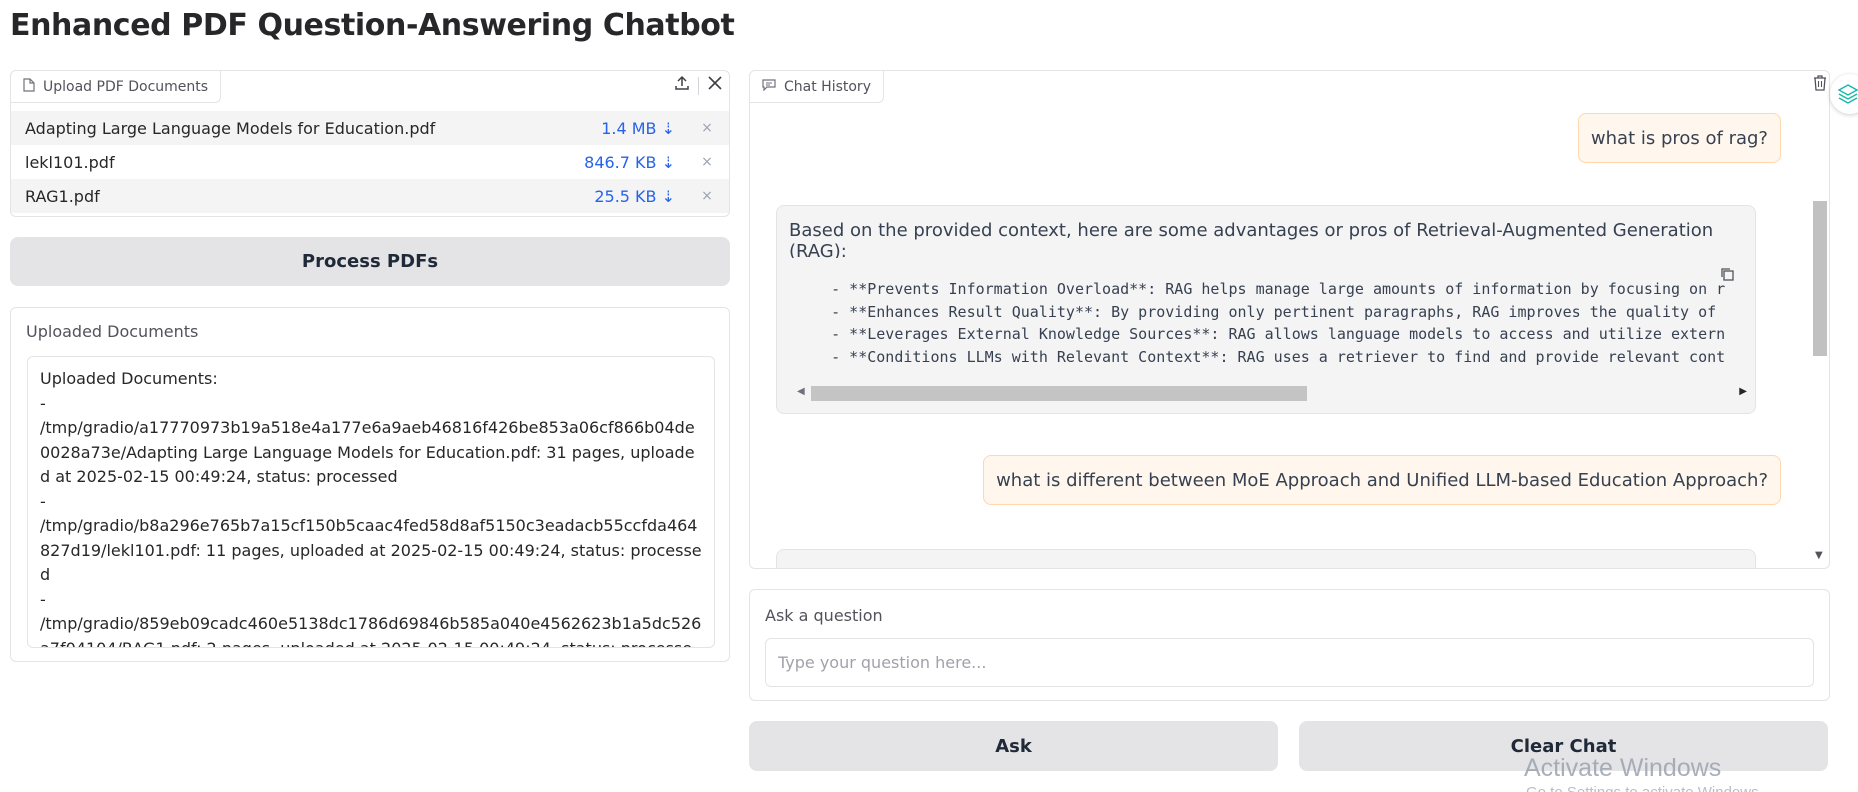  I want to click on trash-icon, so click(1820, 85).